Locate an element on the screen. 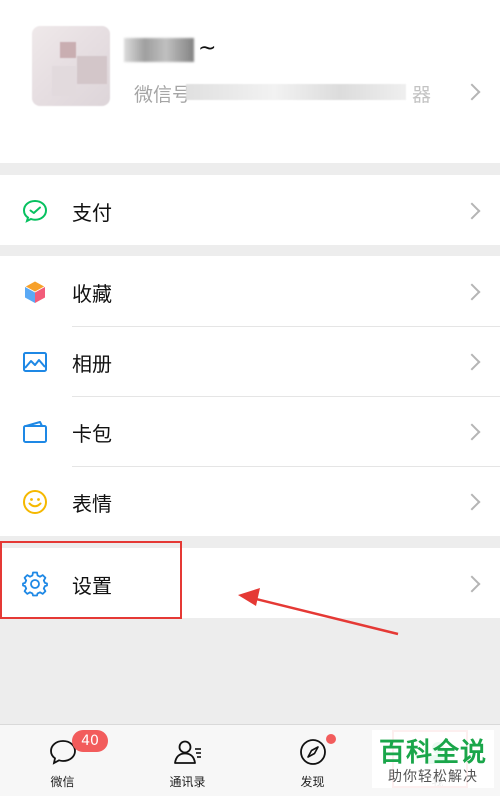 The height and width of the screenshot is (796, 500). compass-icon is located at coordinates (312, 752).